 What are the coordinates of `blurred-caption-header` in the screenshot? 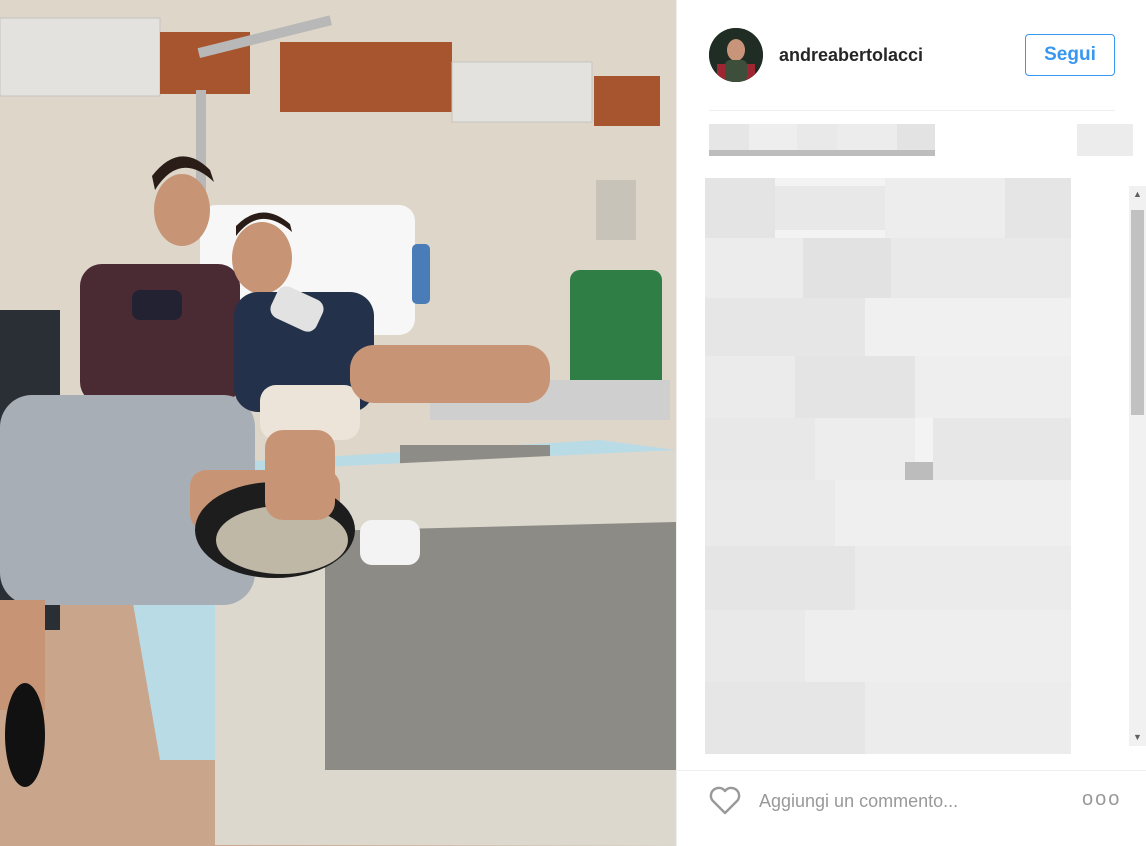 It's located at (921, 140).